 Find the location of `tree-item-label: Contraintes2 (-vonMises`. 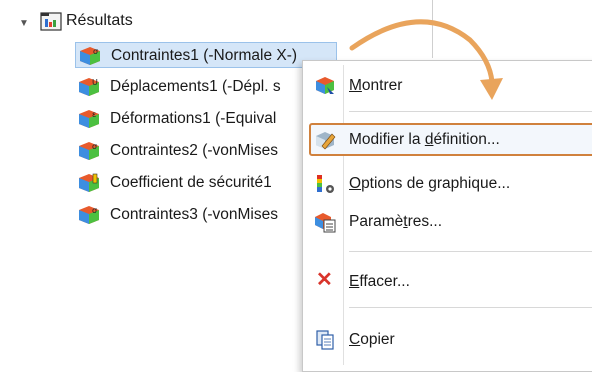

tree-item-label: Contraintes2 (-vonMises is located at coordinates (194, 150).